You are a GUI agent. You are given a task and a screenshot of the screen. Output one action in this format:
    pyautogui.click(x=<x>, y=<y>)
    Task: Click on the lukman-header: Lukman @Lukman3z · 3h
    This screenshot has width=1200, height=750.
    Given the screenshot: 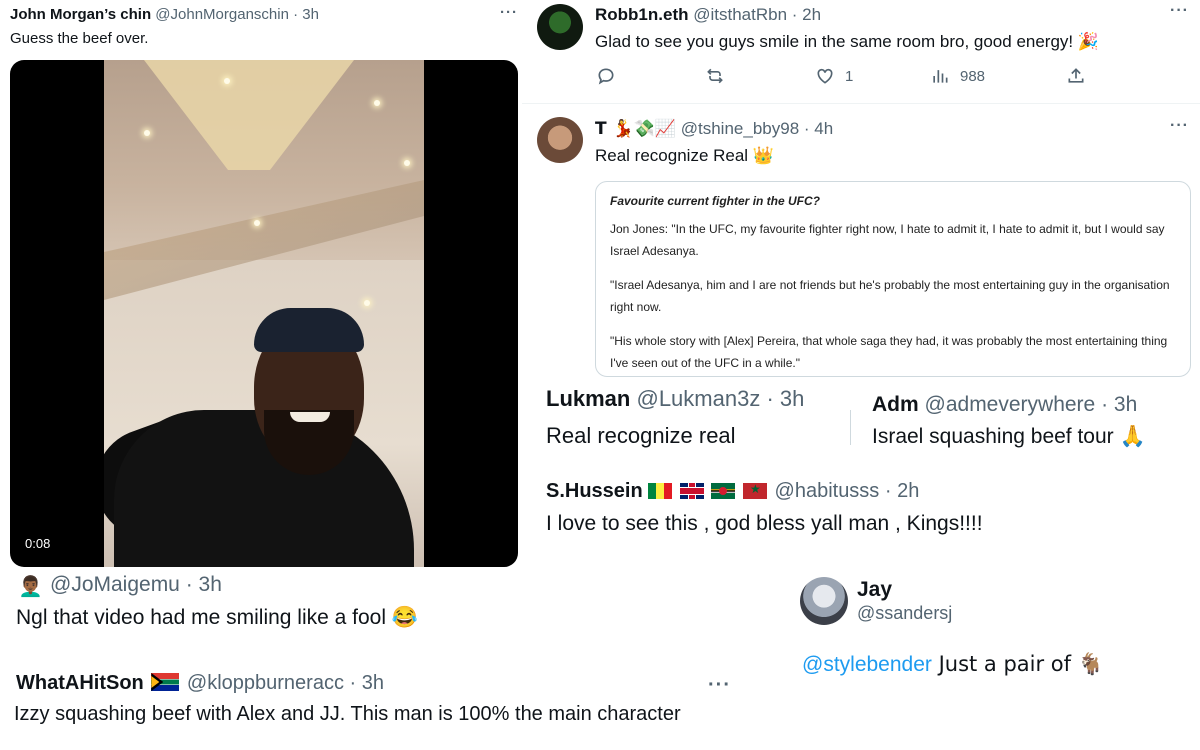 What is the action you would take?
    pyautogui.click(x=675, y=399)
    